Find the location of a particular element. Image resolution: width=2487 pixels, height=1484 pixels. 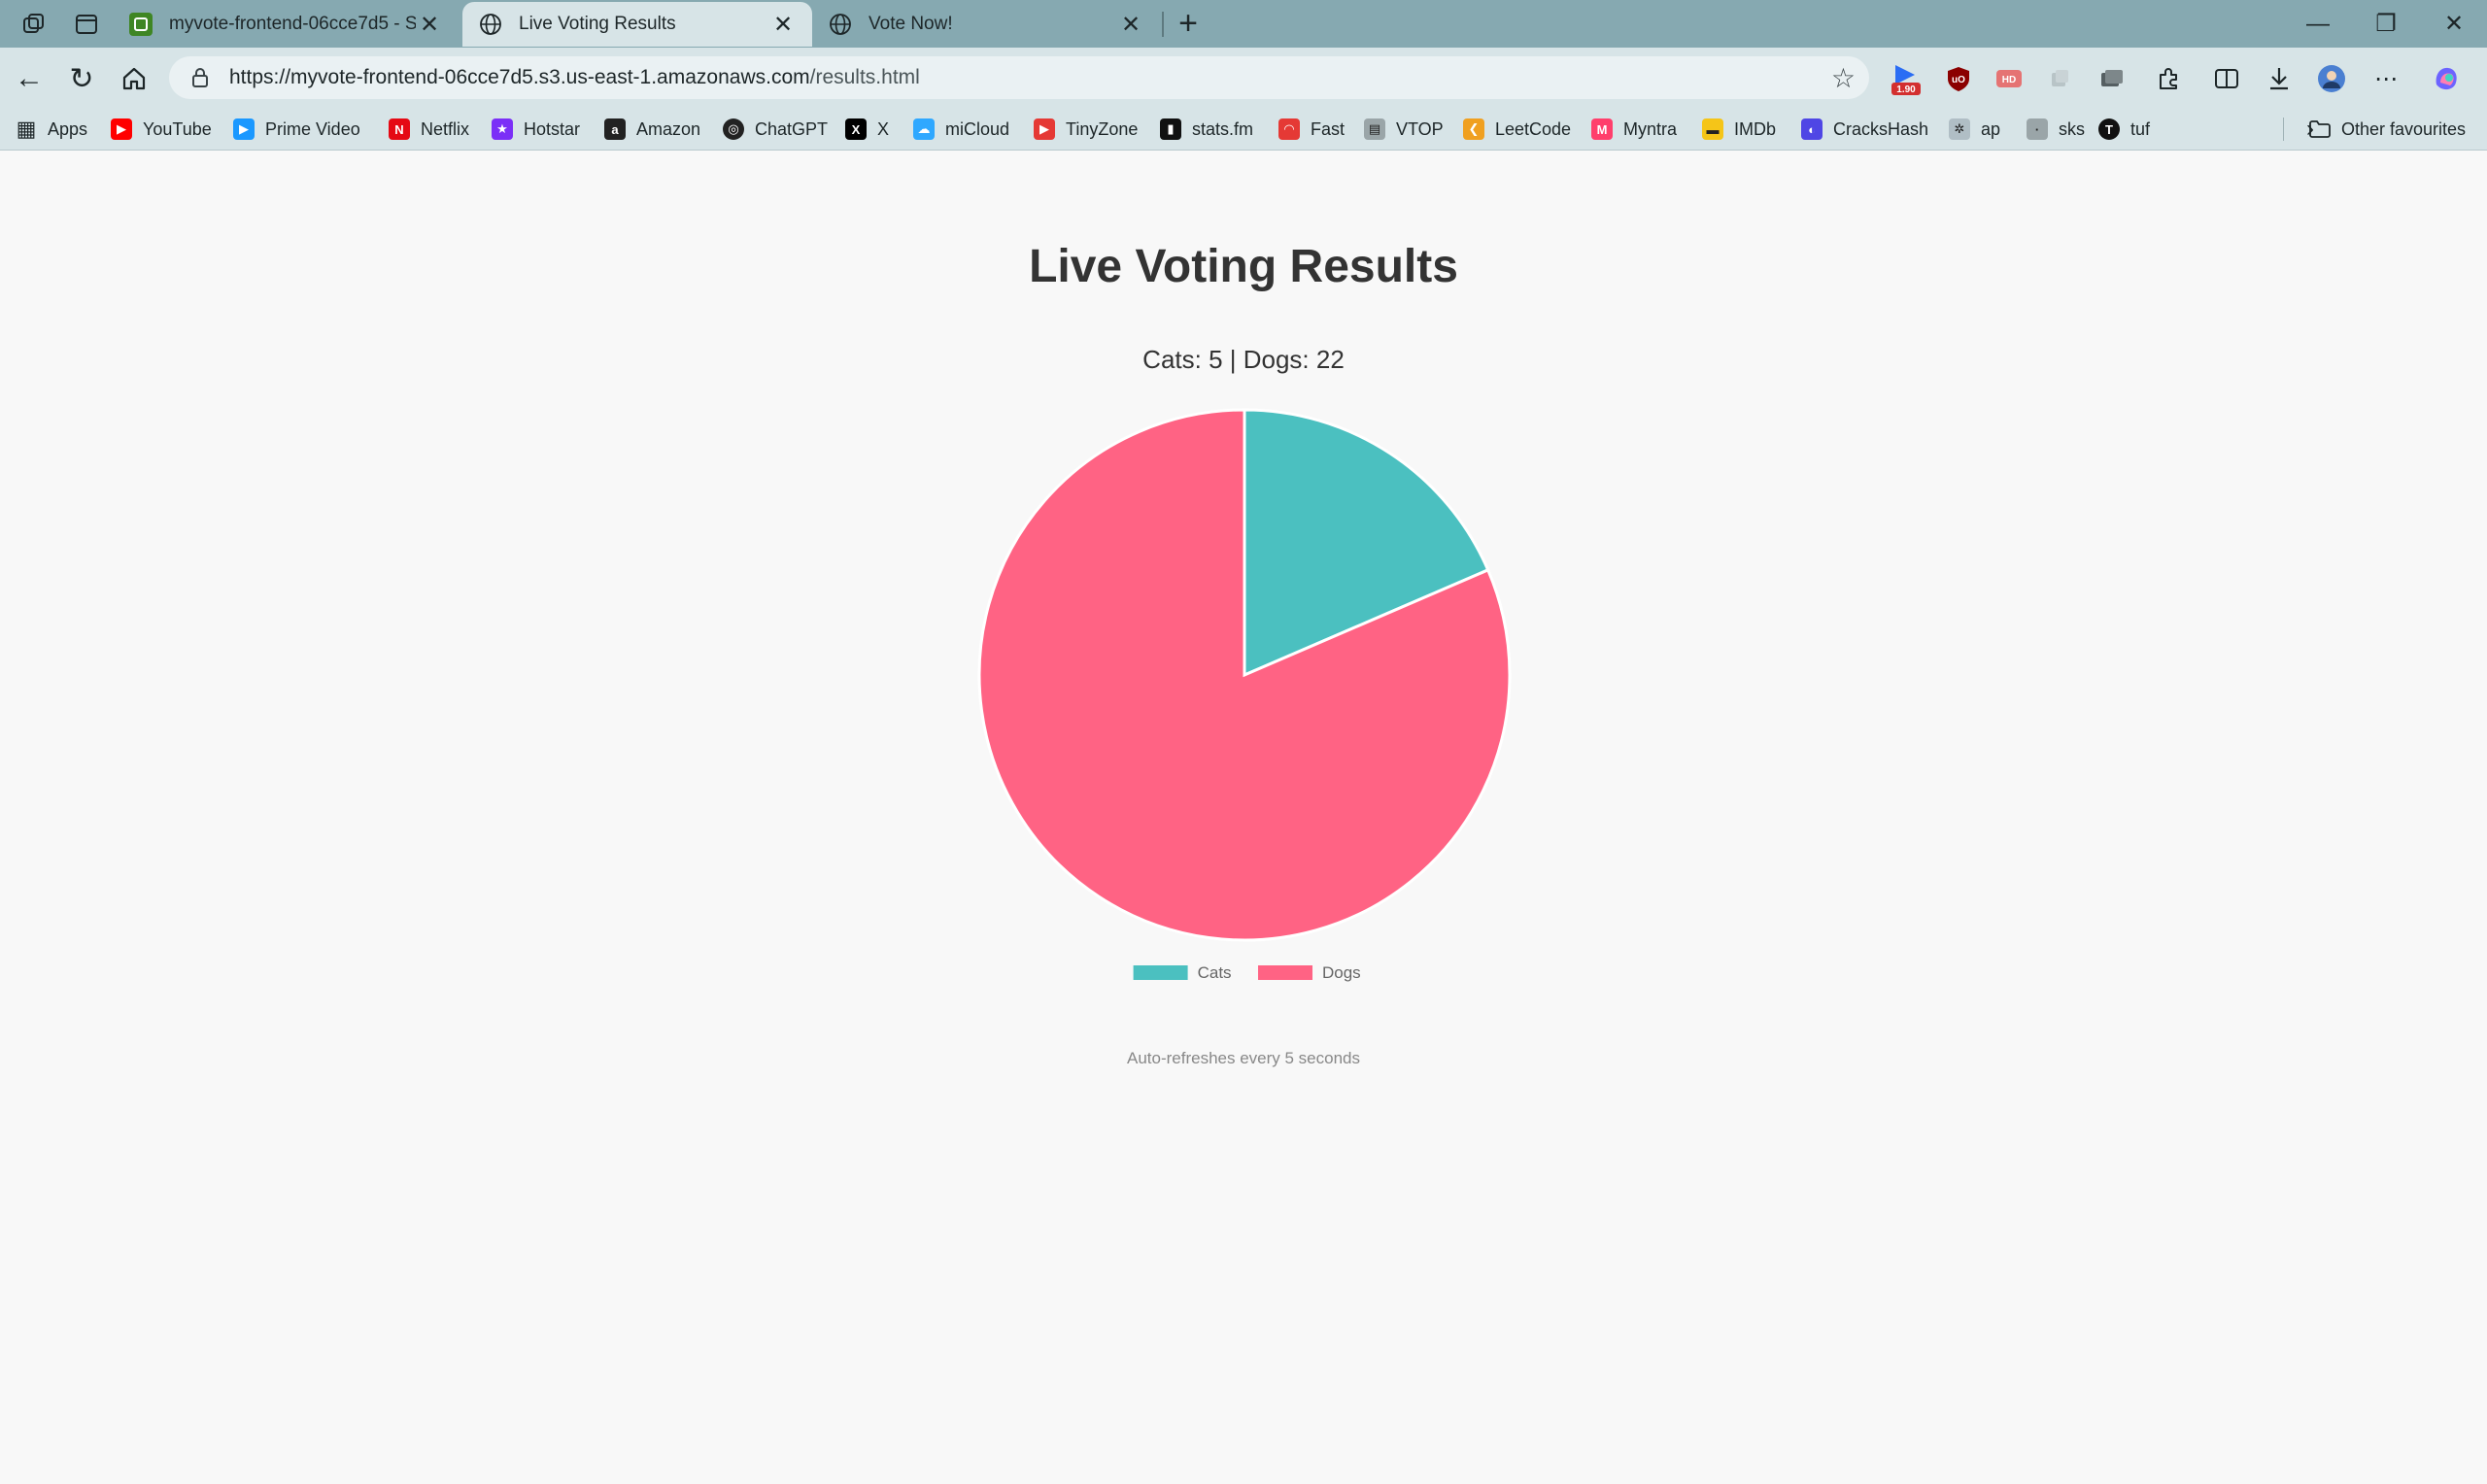

bookmark-label: Amazon is located at coordinates (668, 128).